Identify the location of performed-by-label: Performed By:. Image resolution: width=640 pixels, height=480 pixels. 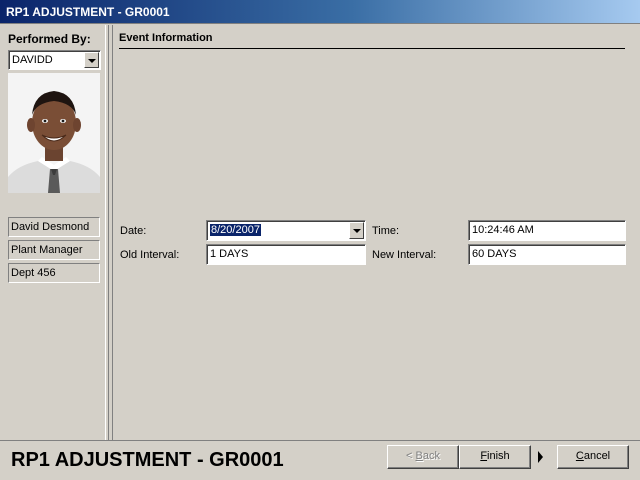
(49, 39).